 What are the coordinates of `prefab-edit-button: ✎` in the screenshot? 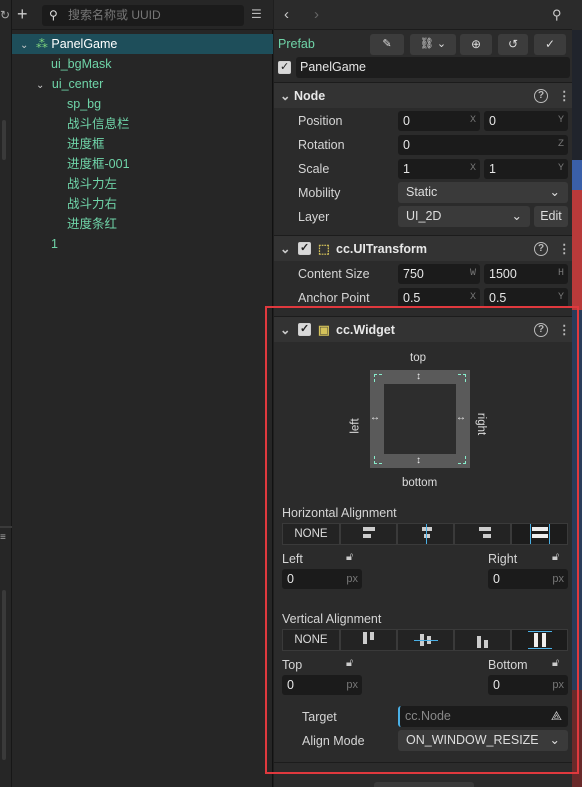 It's located at (387, 44).